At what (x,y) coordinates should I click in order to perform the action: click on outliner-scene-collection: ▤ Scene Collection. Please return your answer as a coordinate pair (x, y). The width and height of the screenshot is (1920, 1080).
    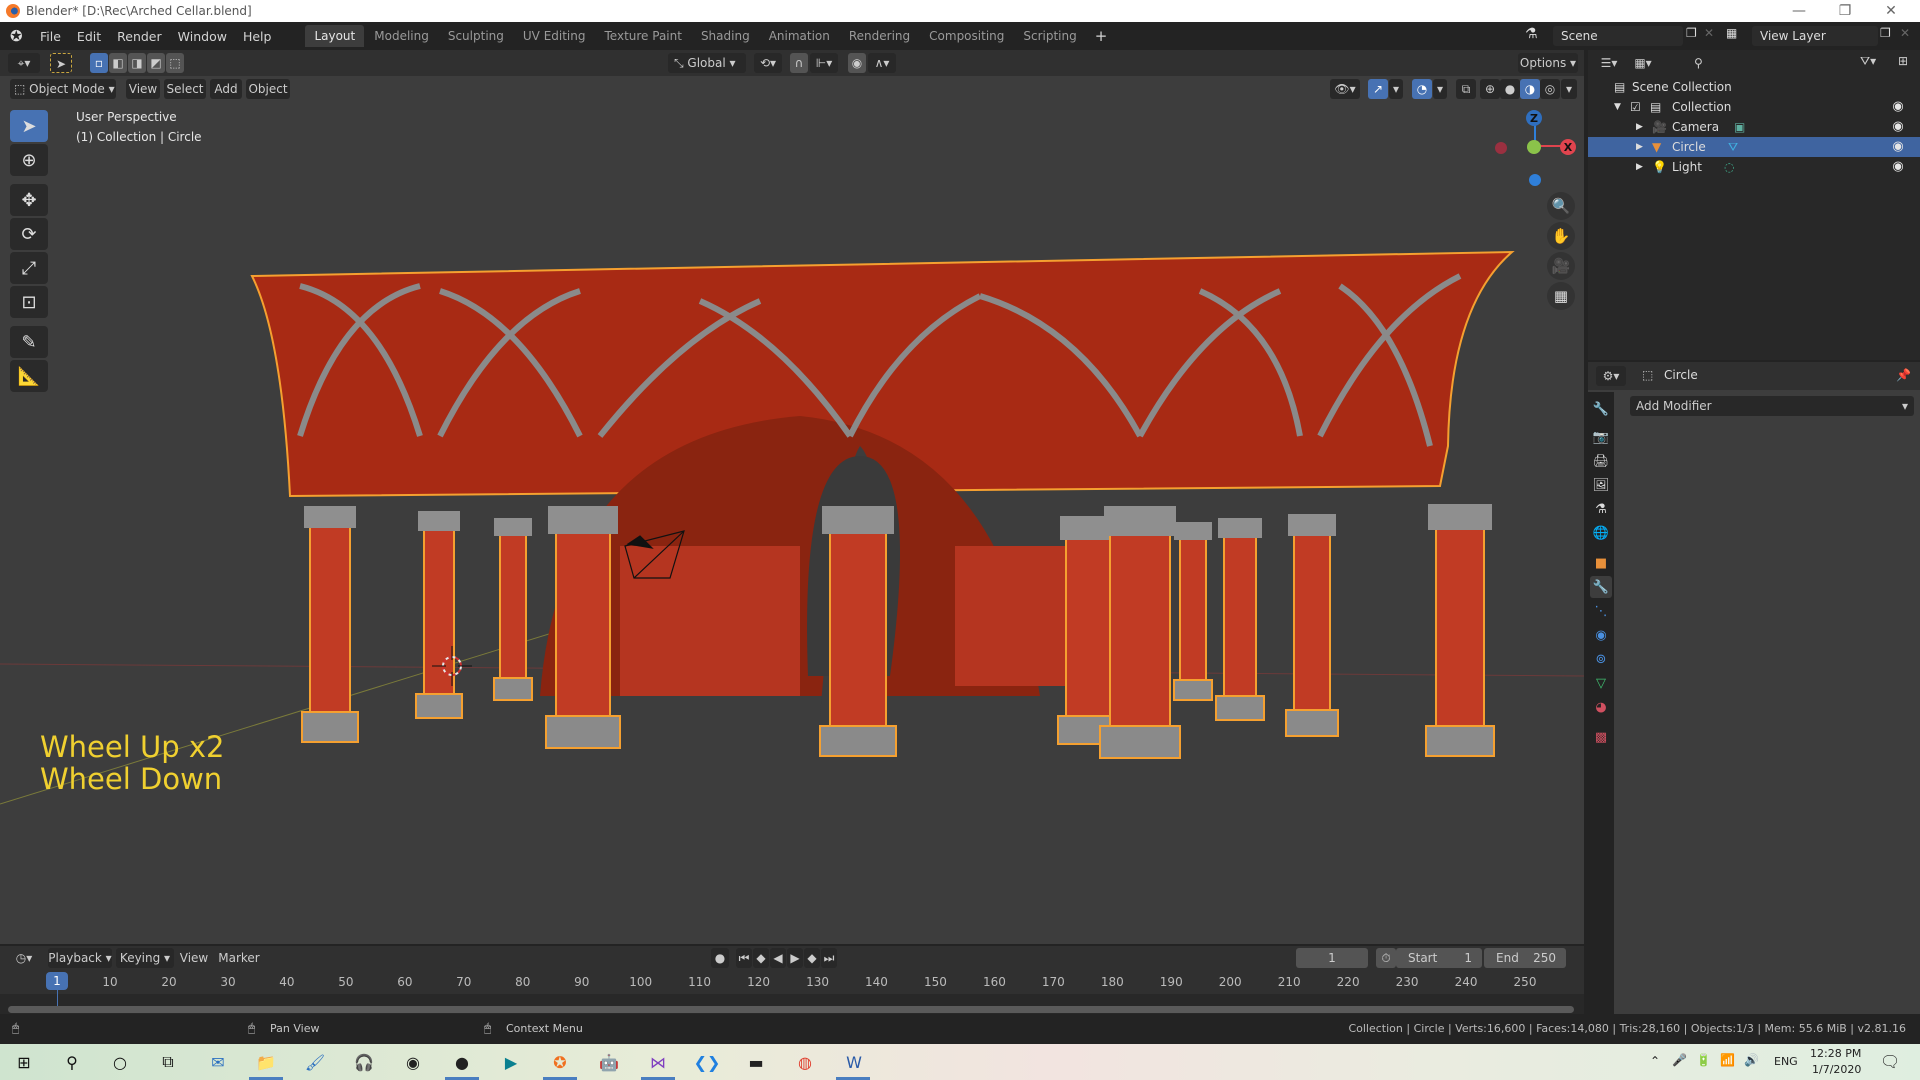
    Looking at the image, I should click on (1754, 87).